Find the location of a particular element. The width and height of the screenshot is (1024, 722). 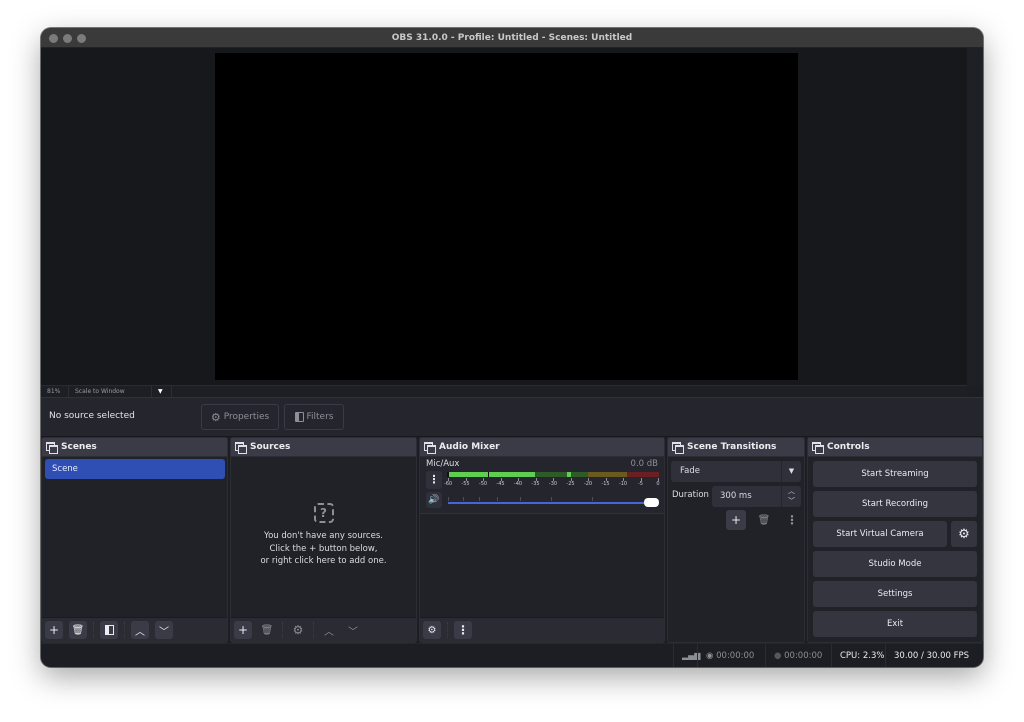

start-virtual-camera-button: Start Virtual Camera is located at coordinates (880, 534).